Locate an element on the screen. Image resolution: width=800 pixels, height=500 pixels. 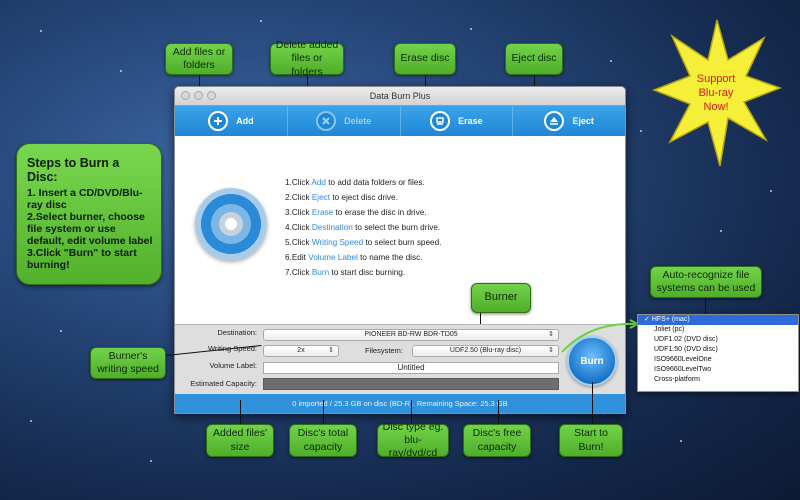
callout-line-auto is located at coordinates (705, 306).